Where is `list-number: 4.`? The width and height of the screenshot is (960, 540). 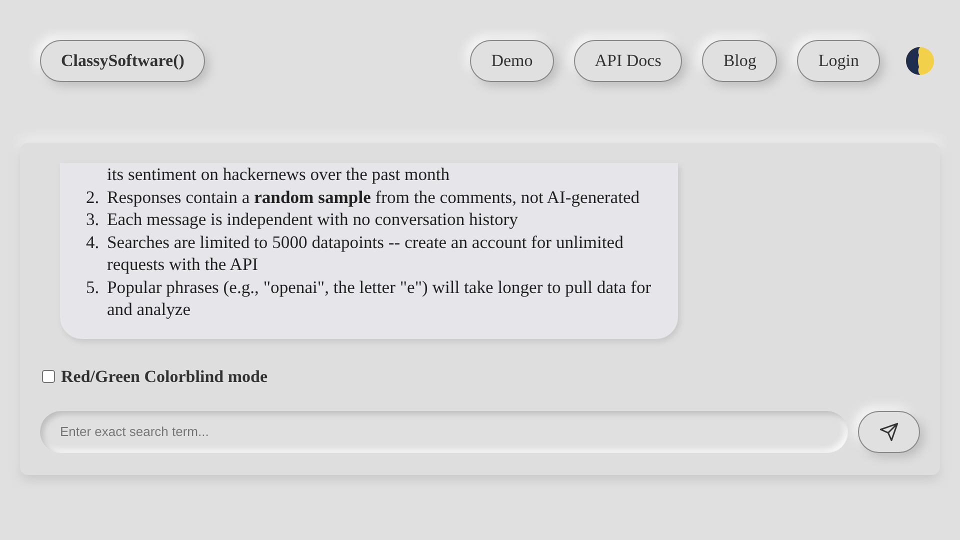 list-number: 4. is located at coordinates (93, 242).